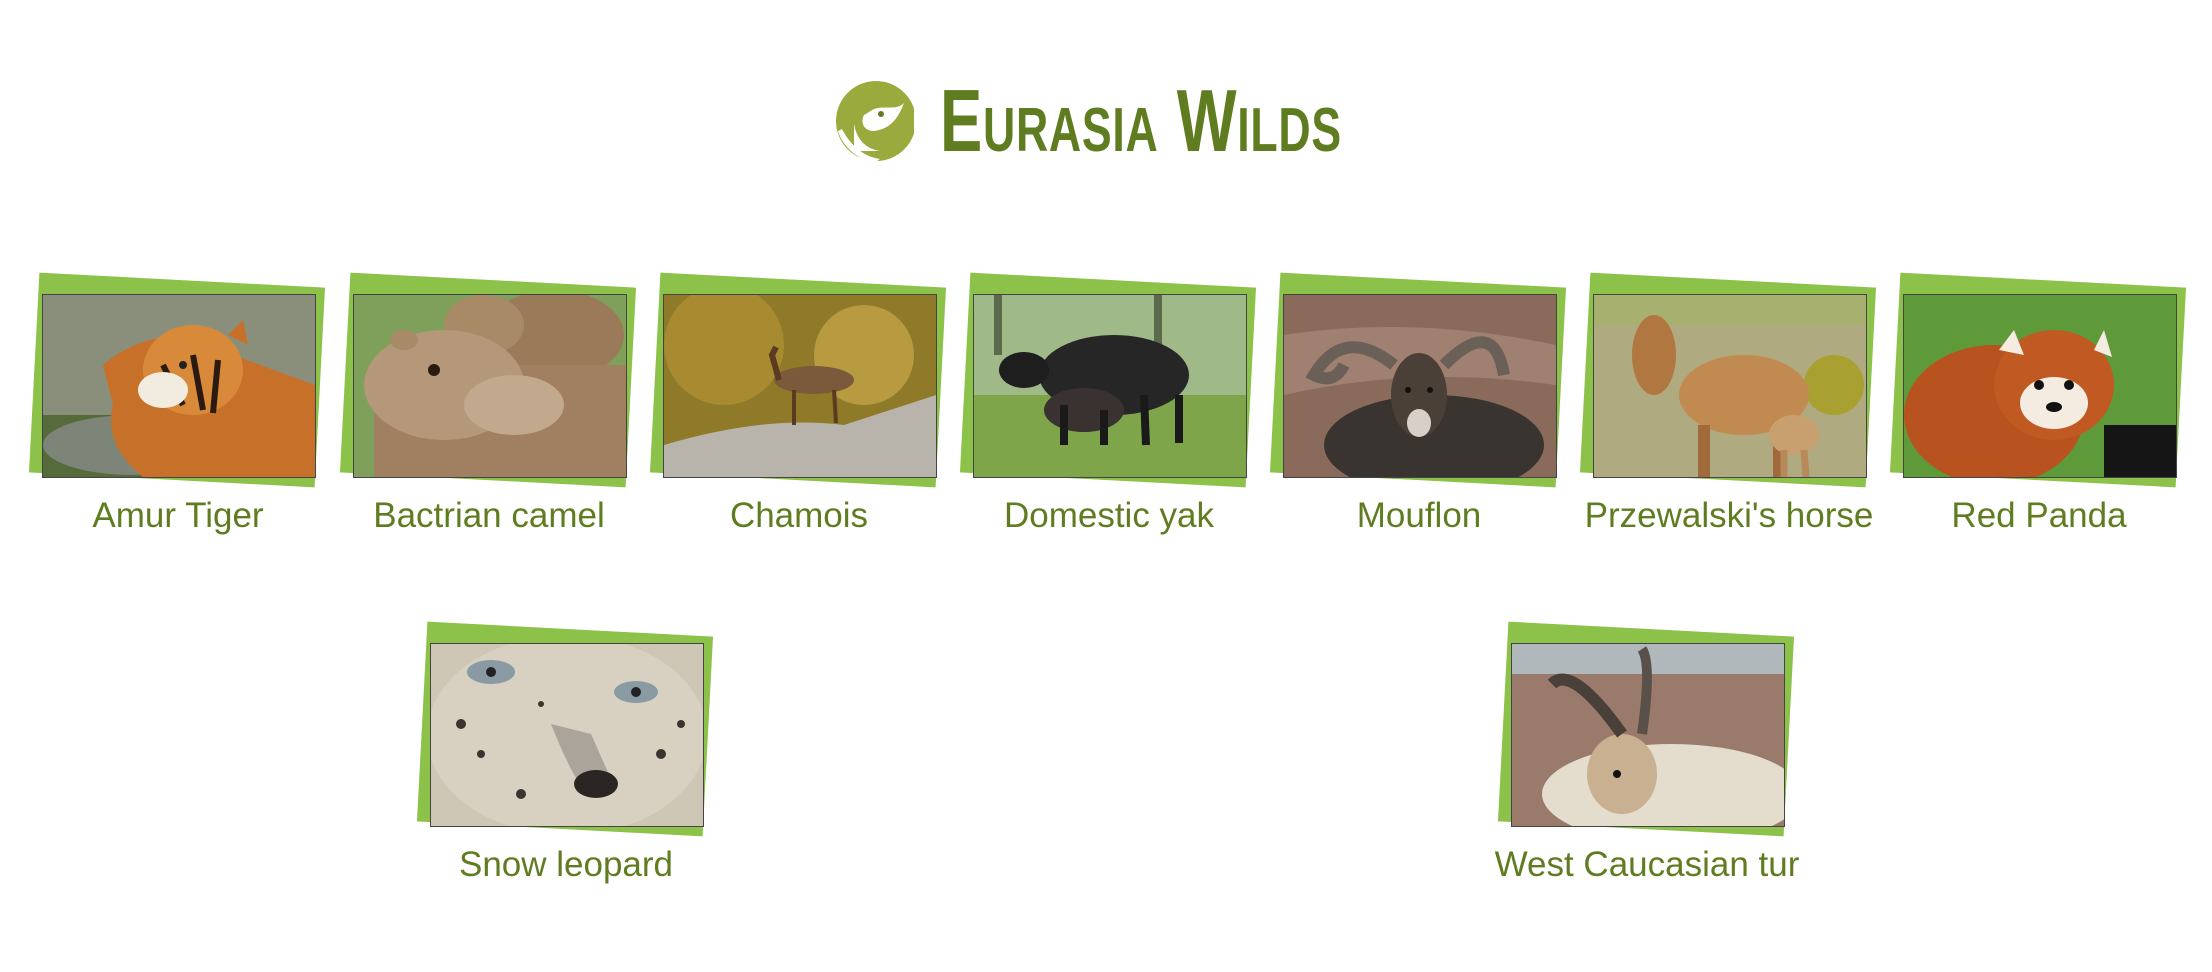  Describe the element at coordinates (799, 516) in the screenshot. I see `animal-name: Chamois` at that location.